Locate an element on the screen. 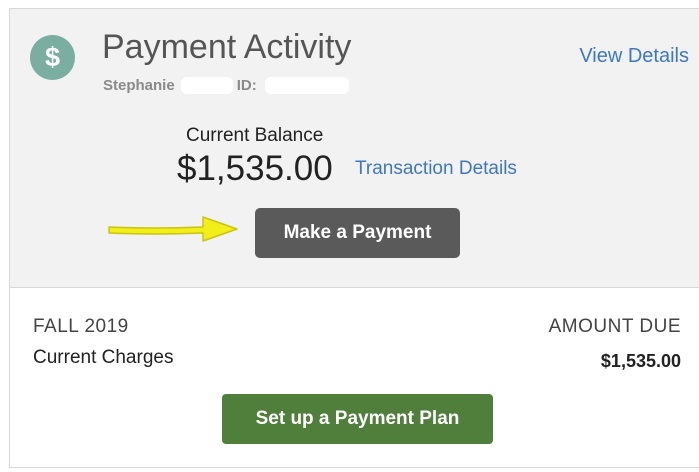  payment-plan-button: Set up a Payment Plan is located at coordinates (357, 419).